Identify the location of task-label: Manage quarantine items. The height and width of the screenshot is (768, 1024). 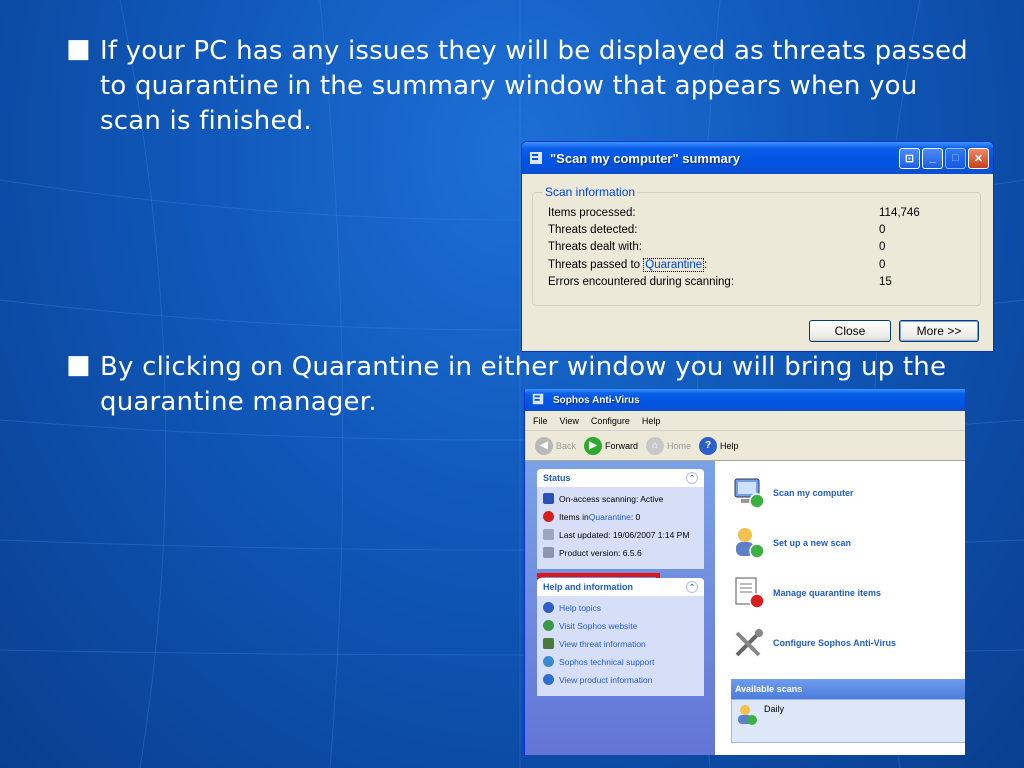
(827, 593).